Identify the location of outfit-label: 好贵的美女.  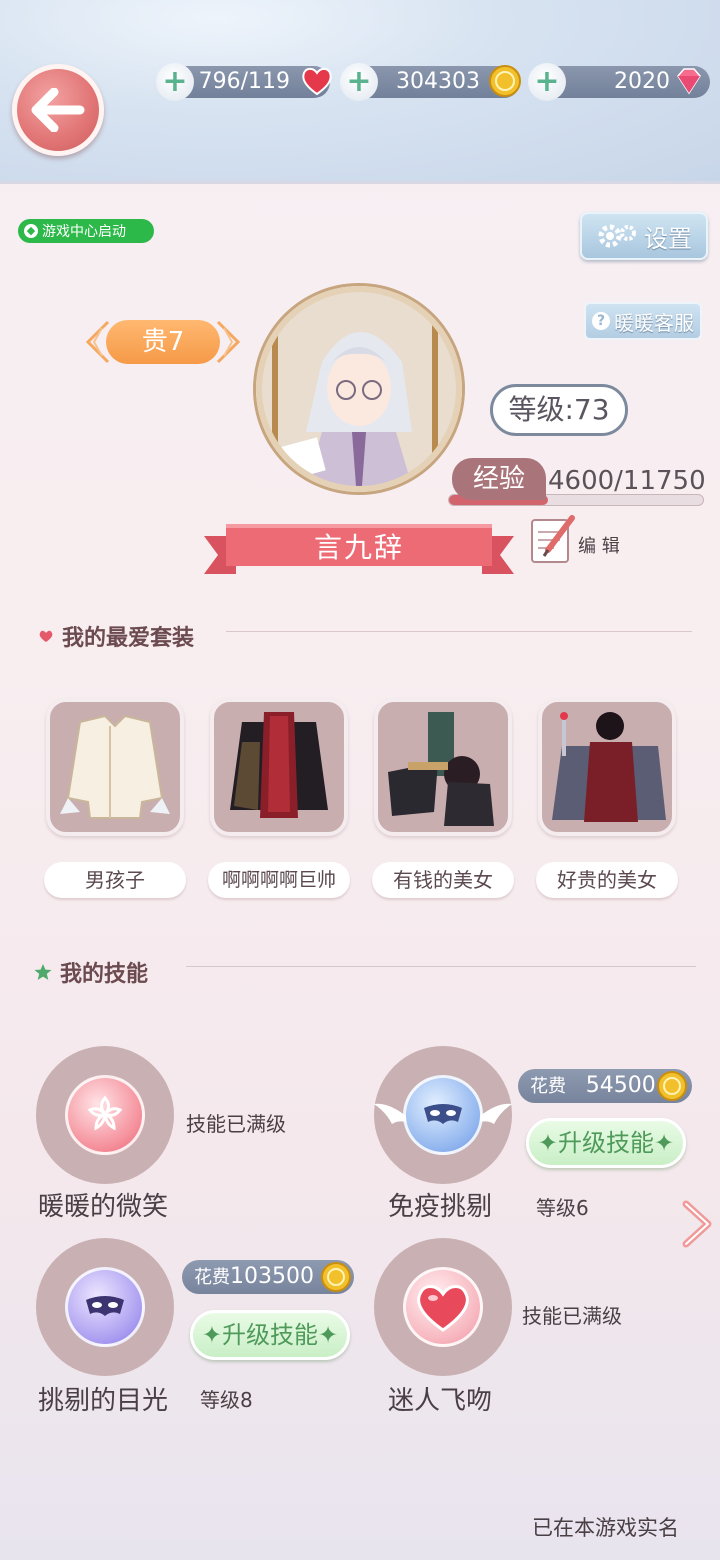
(607, 880).